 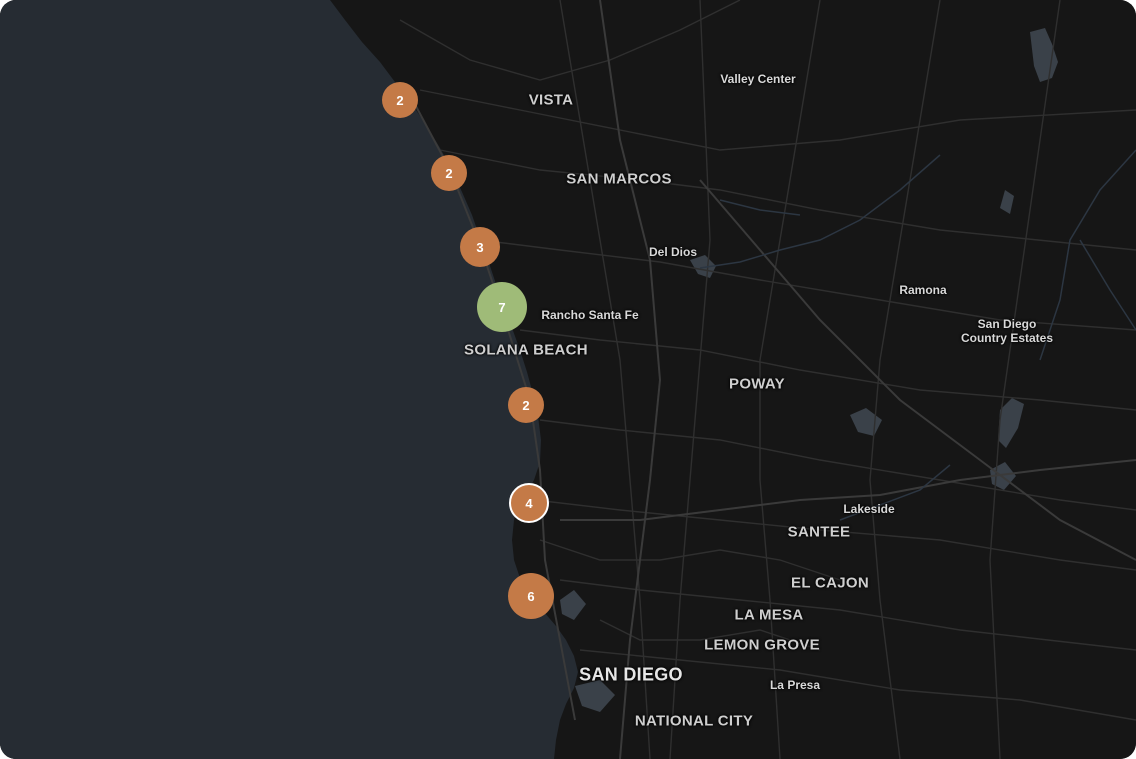 What do you see at coordinates (757, 384) in the screenshot?
I see `place-label-poway: POWAY` at bounding box center [757, 384].